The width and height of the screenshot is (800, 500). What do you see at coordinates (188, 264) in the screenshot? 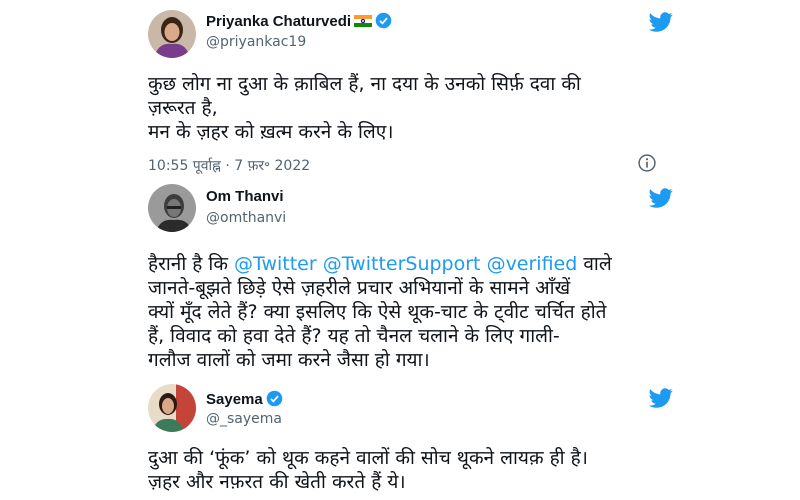
I see `text-segment: हैरानी है कि` at bounding box center [188, 264].